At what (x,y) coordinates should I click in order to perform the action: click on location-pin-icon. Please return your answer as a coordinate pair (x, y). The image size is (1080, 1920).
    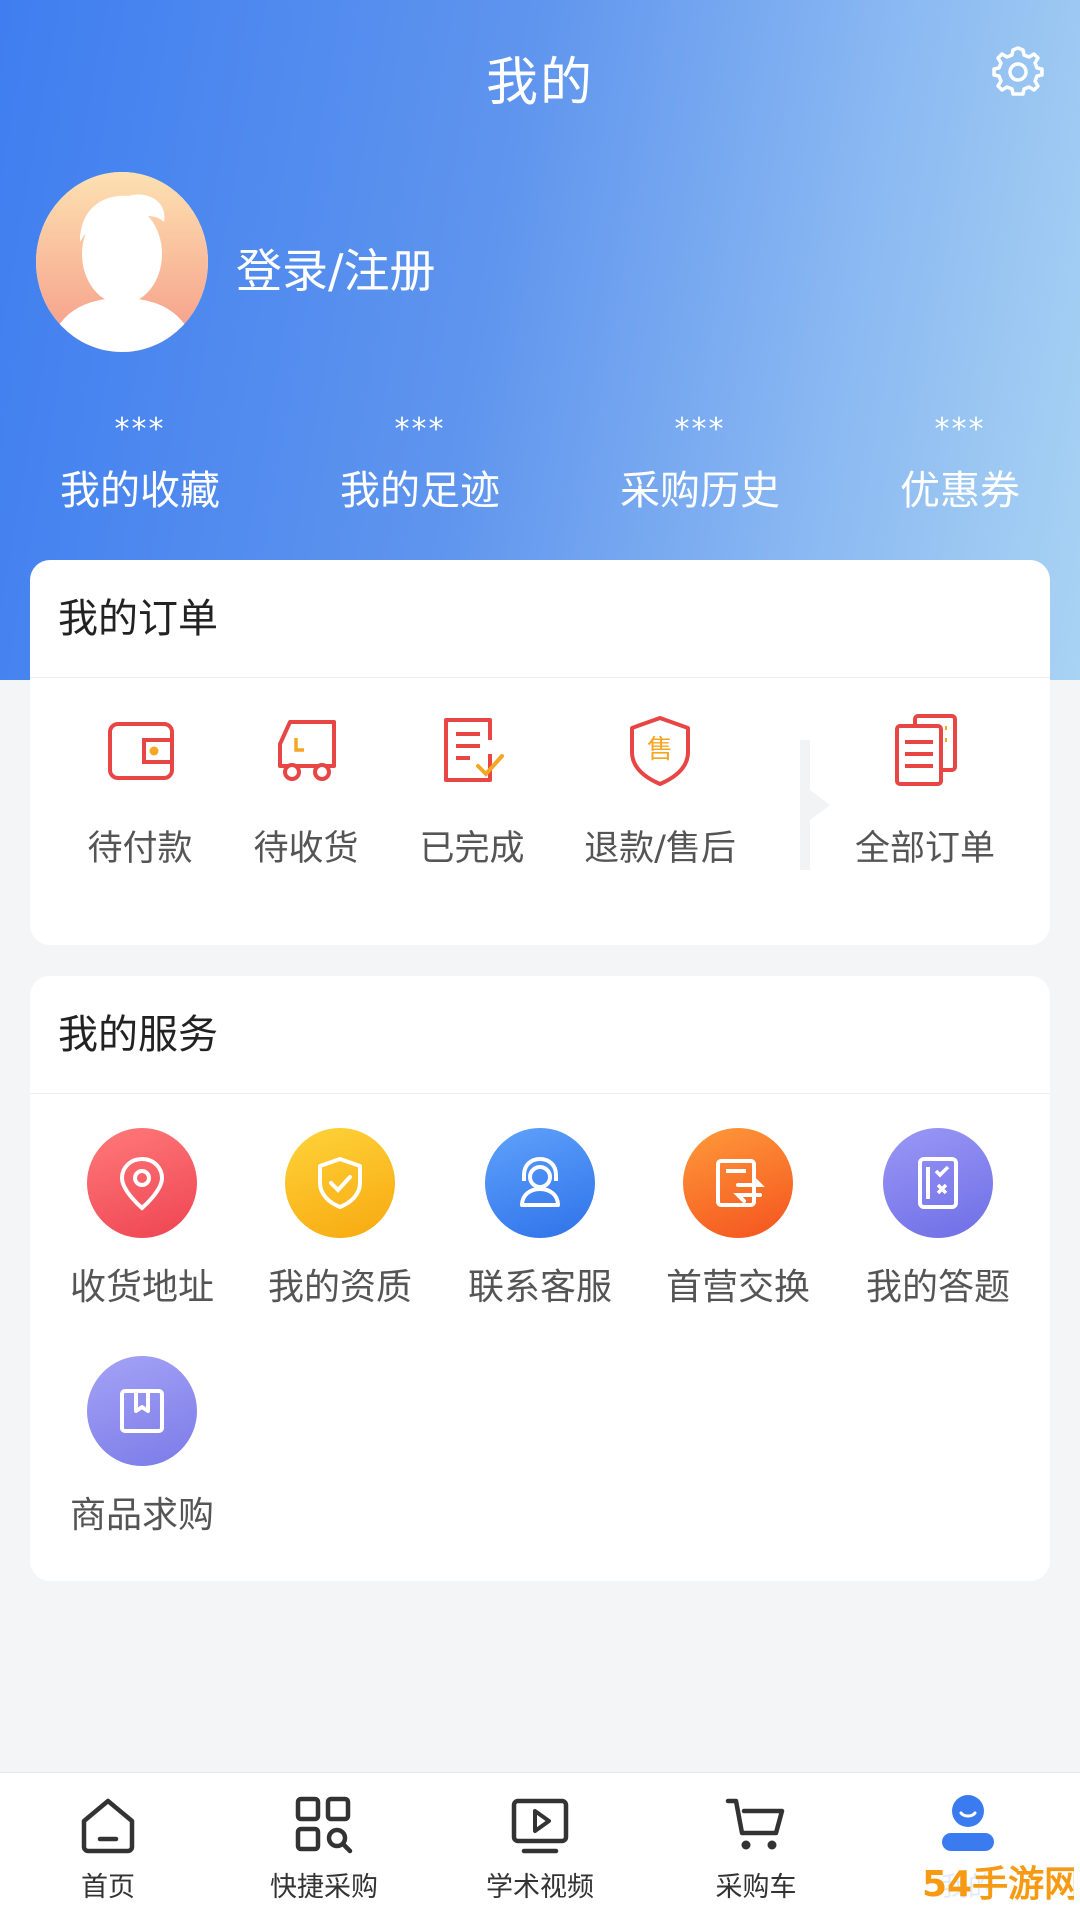
    Looking at the image, I should click on (142, 1183).